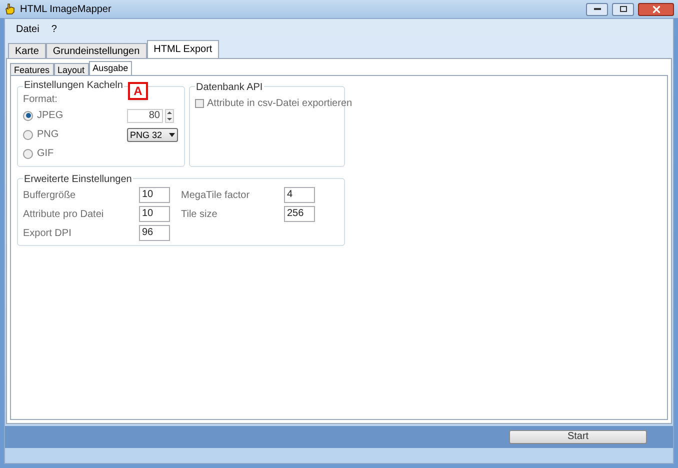 The height and width of the screenshot is (468, 678). What do you see at coordinates (50, 195) in the screenshot?
I see `field-label: Buffergröße` at bounding box center [50, 195].